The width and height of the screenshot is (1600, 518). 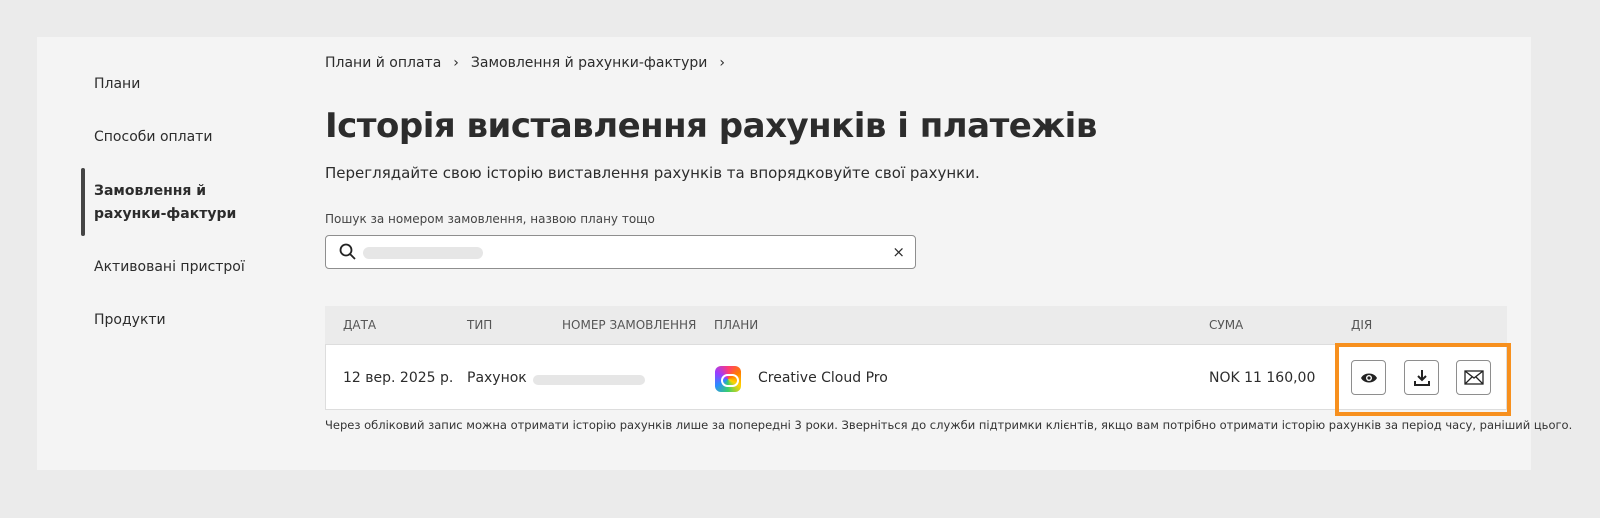 What do you see at coordinates (823, 378) in the screenshot?
I see `row-plan: Creative Cloud Pro` at bounding box center [823, 378].